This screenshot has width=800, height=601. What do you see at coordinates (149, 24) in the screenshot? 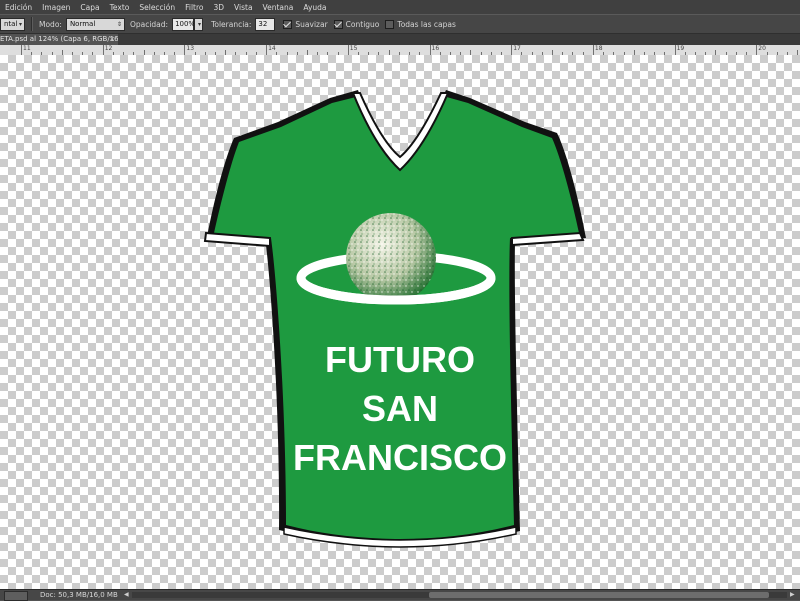
I see `opacity-label: Opacidad:` at bounding box center [149, 24].